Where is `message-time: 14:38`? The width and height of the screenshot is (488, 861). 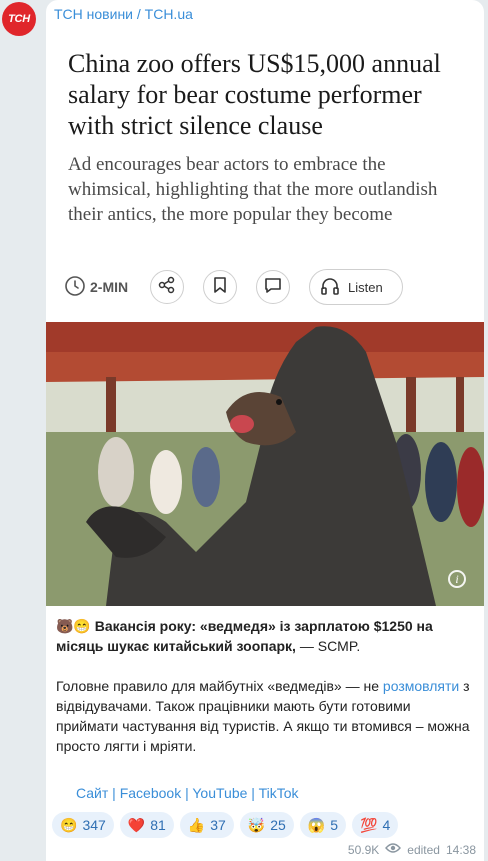 message-time: 14:38 is located at coordinates (460, 849).